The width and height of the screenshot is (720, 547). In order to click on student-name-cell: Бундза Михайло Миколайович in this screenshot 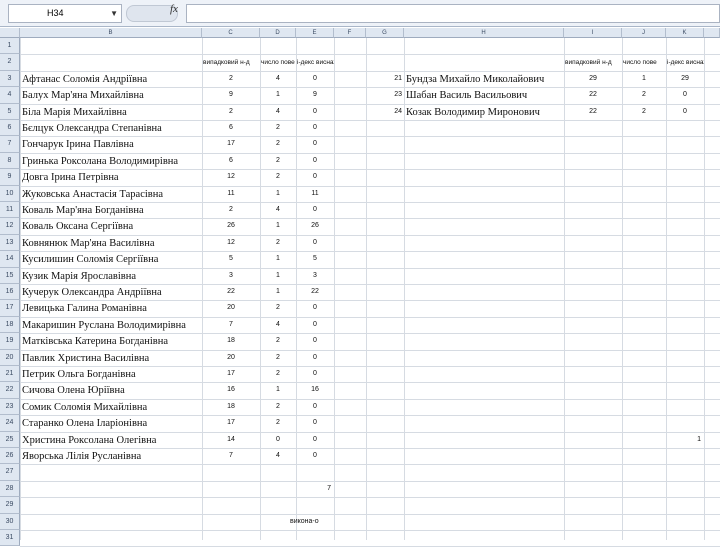, I will do `click(484, 79)`.